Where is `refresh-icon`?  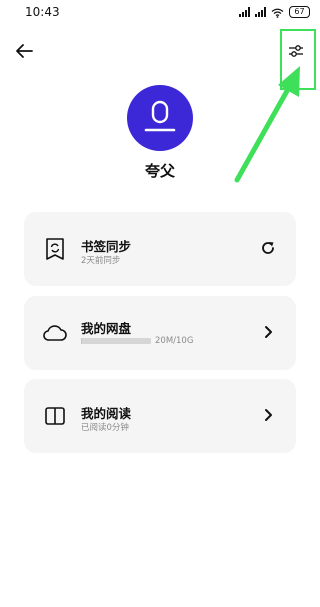
refresh-icon is located at coordinates (268, 248).